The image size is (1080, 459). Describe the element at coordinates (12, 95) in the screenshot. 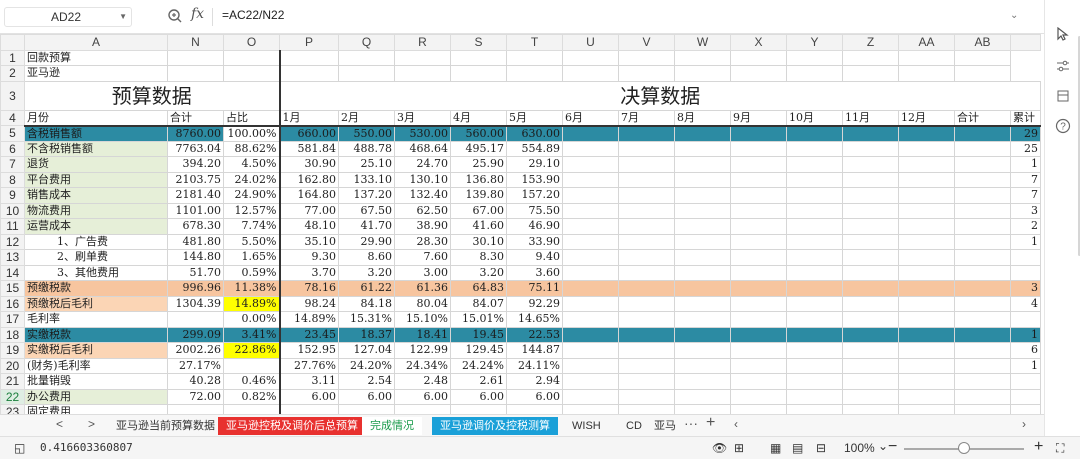

I see `row-header-3: 3` at that location.